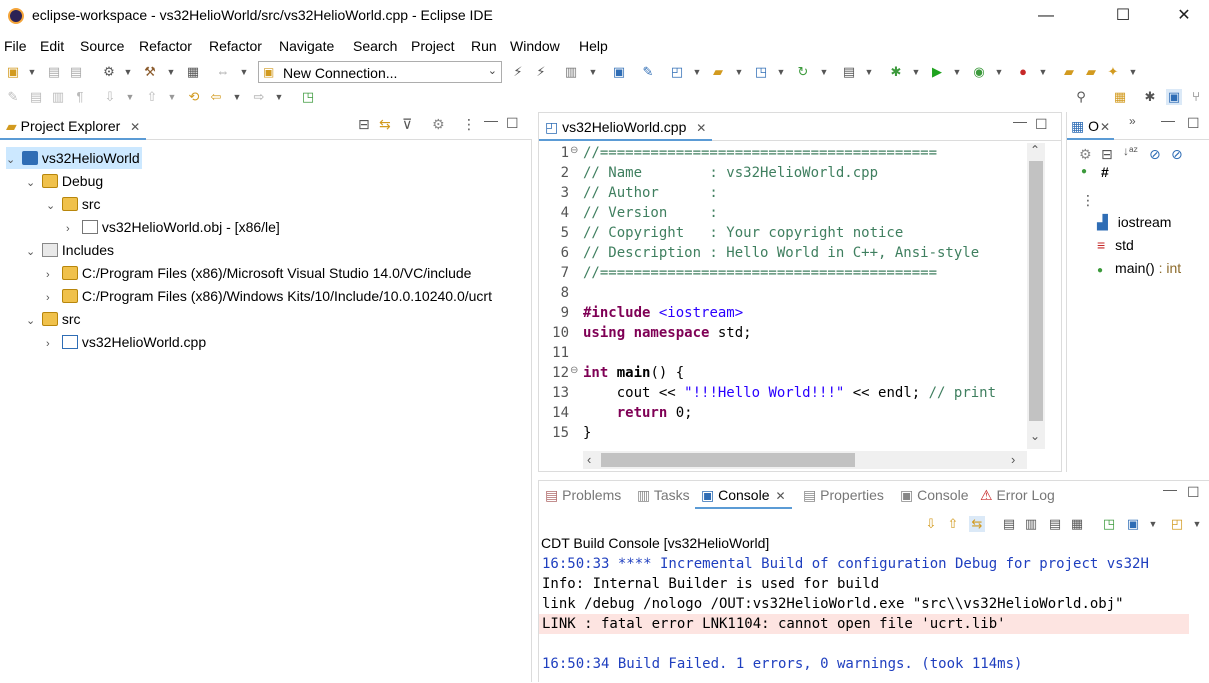 The image size is (1209, 683). Describe the element at coordinates (58, 97) in the screenshot. I see `block-icon: ▥` at that location.